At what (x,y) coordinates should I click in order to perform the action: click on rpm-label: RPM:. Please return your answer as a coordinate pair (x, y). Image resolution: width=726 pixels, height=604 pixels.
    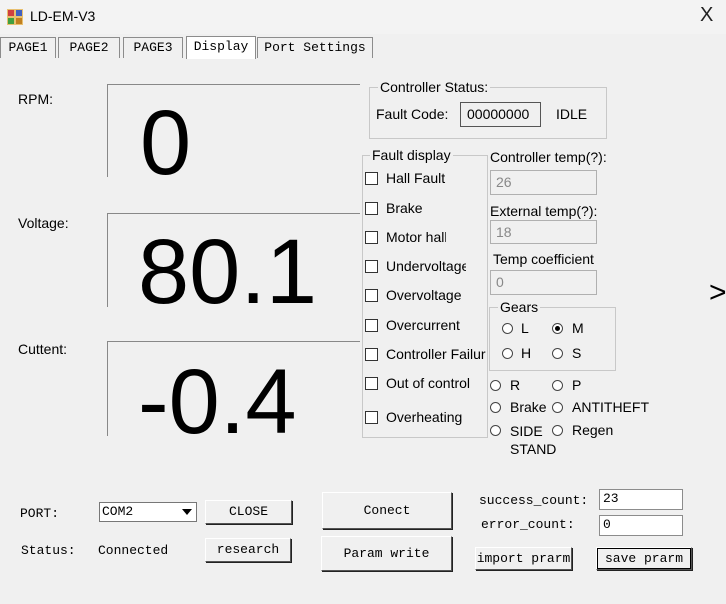
    Looking at the image, I should click on (35, 99).